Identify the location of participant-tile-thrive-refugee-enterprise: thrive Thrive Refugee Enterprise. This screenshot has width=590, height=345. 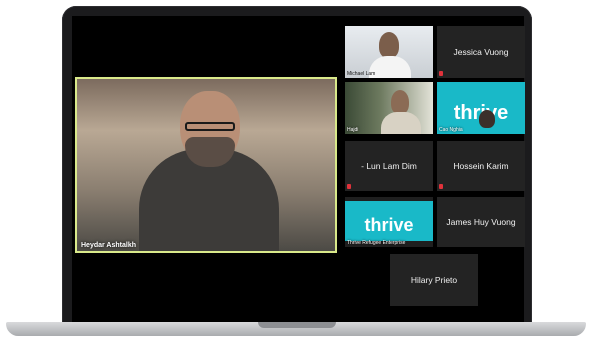
(389, 222).